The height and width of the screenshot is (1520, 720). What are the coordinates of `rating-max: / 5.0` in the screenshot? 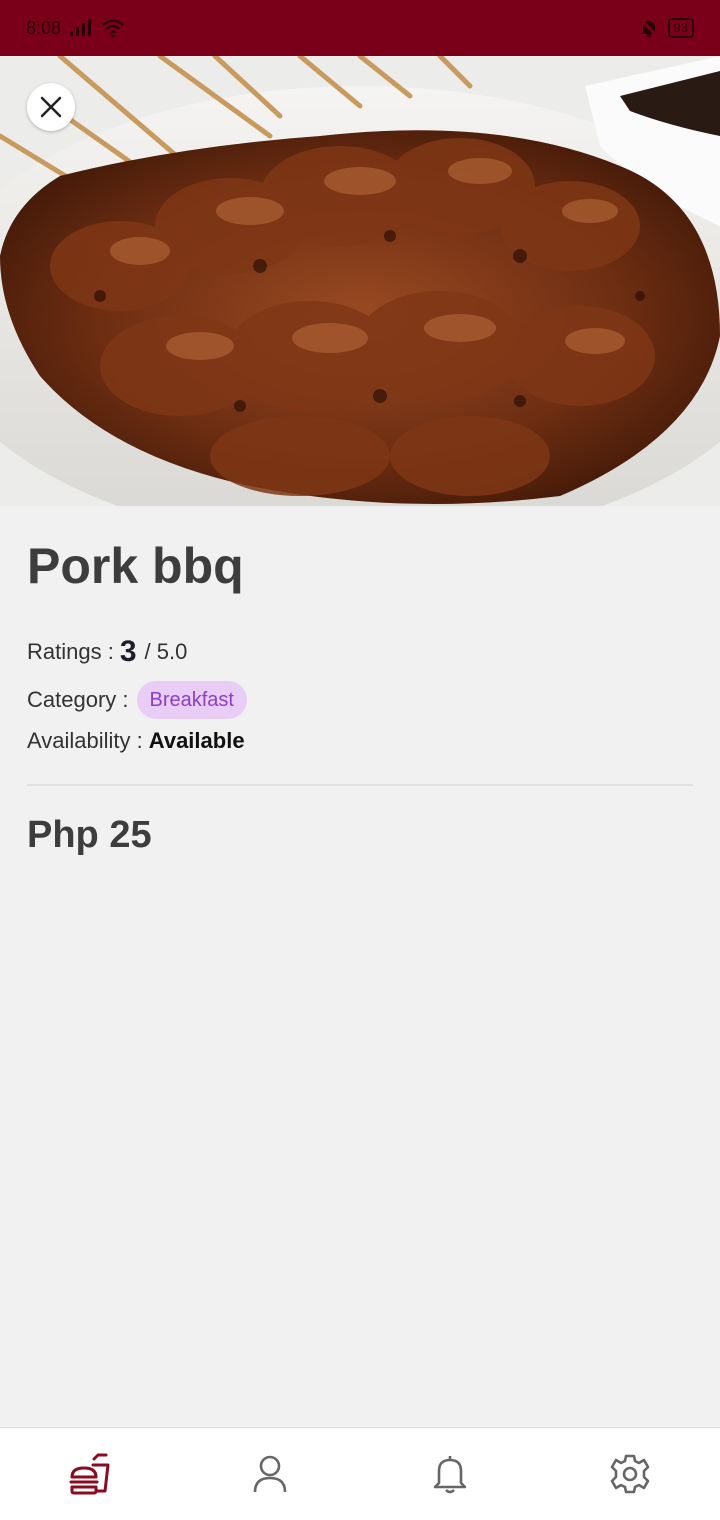 It's located at (166, 651).